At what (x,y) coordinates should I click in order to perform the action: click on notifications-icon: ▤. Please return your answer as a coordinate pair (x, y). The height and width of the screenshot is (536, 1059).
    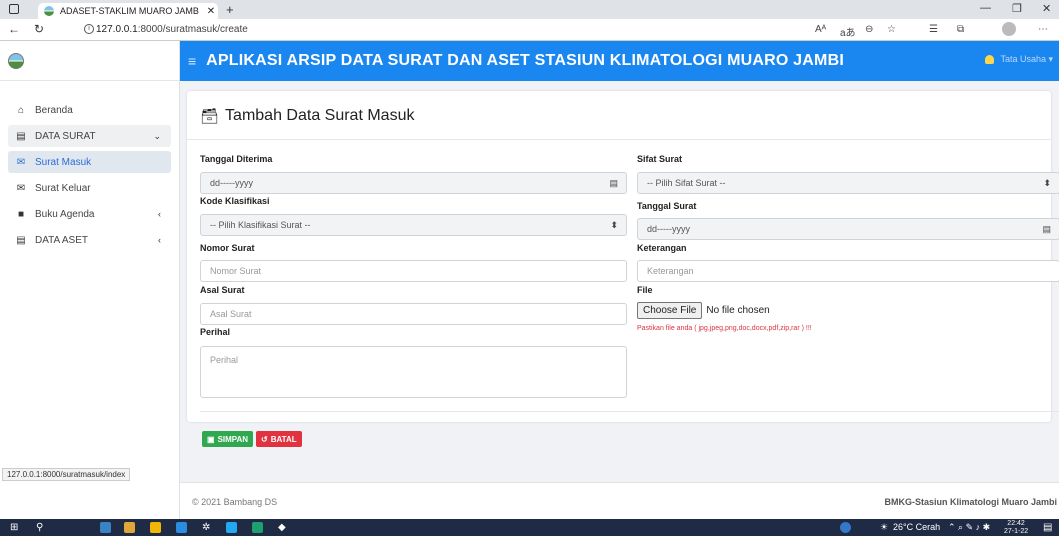
    Looking at the image, I should click on (1047, 527).